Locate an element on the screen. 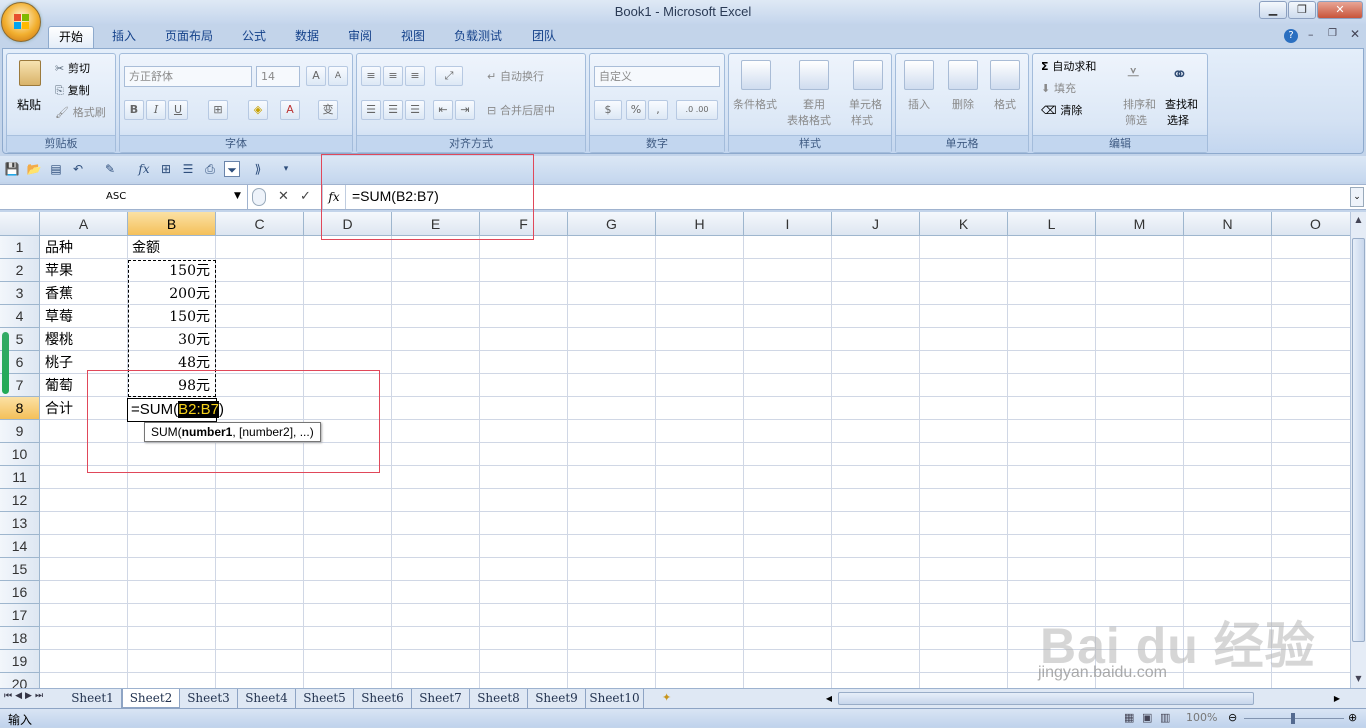  cell-b1: 金额 is located at coordinates (146, 248).